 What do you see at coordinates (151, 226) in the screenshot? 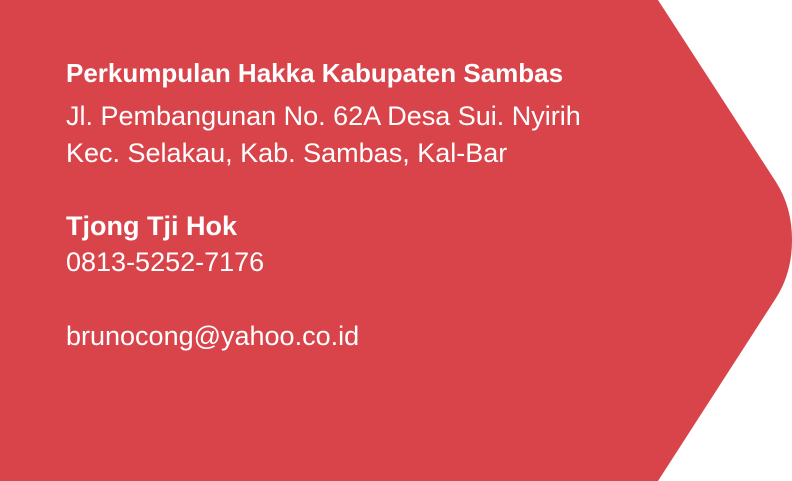
I see `contact-person-name: Tjong Tji Hok` at bounding box center [151, 226].